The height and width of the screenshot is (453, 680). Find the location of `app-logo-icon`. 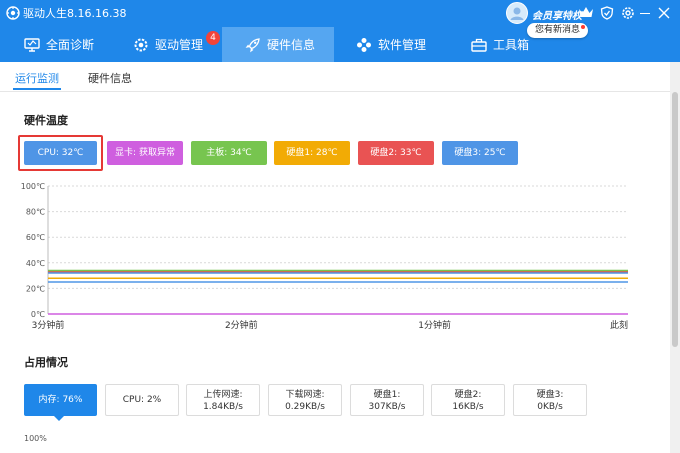

app-logo-icon is located at coordinates (13, 13).